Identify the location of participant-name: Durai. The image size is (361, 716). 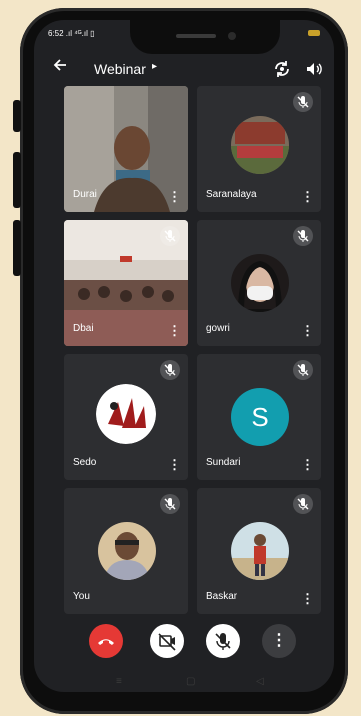
(85, 194).